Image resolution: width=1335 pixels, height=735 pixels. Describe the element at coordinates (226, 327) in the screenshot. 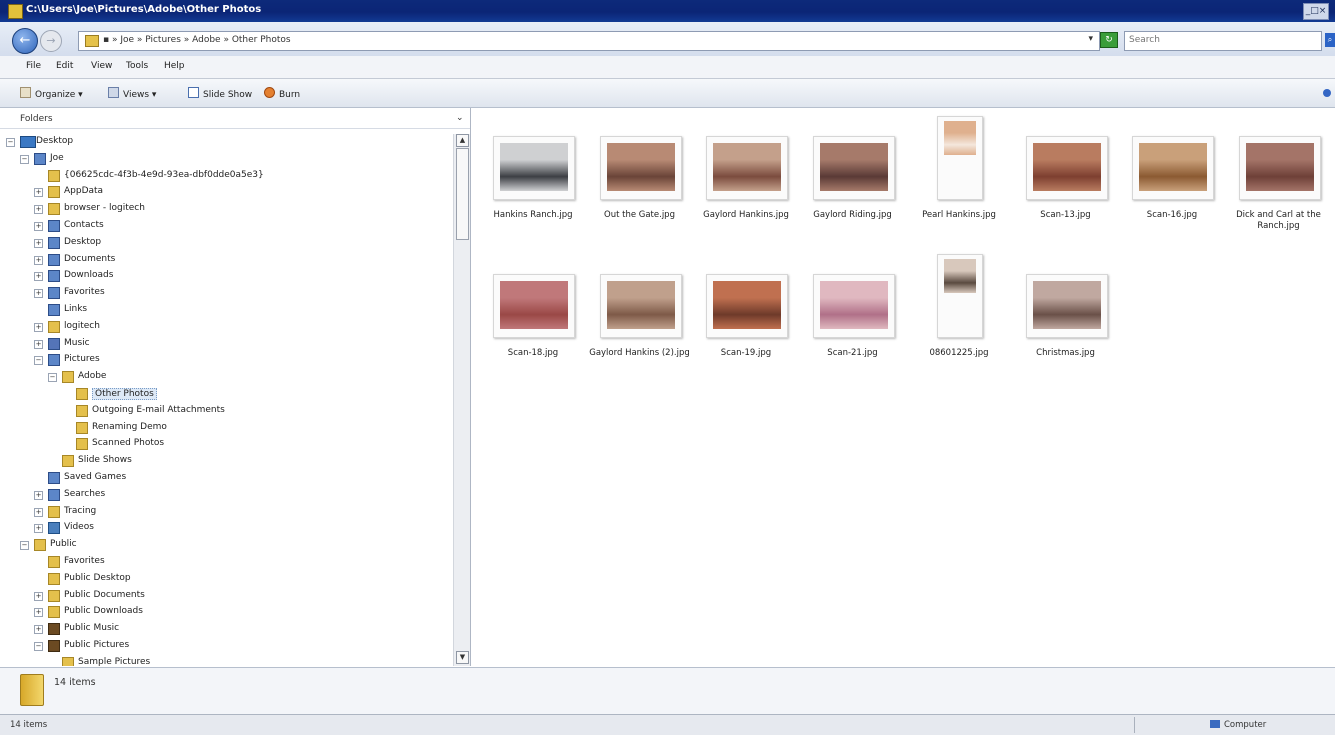

I see `tree-item: + logitech` at that location.